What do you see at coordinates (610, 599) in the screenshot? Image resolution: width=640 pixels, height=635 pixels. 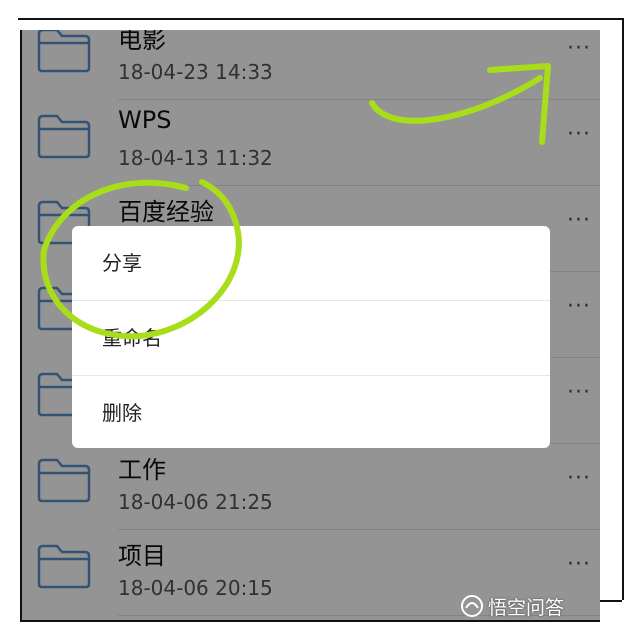 I see `frame-bottom-edge` at bounding box center [610, 599].